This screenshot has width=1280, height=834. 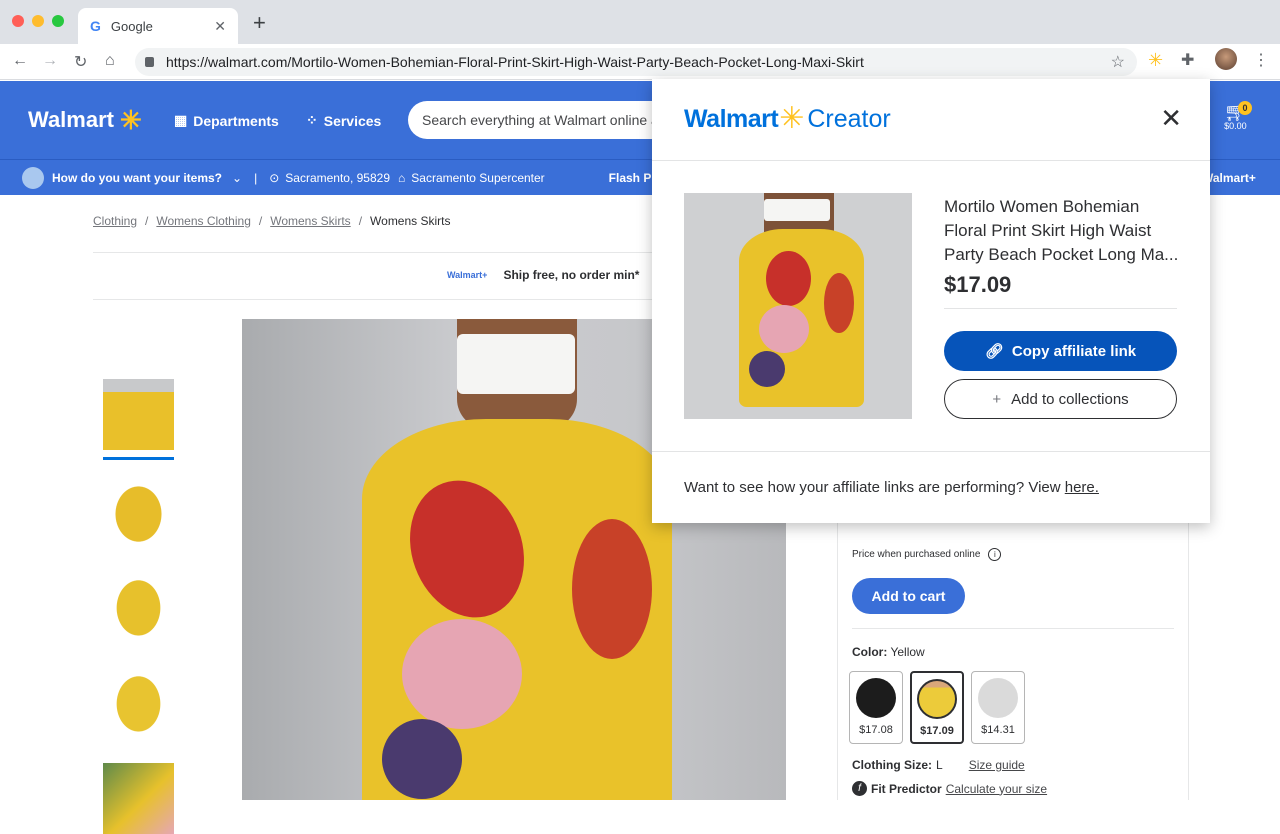 What do you see at coordinates (1082, 487) in the screenshot?
I see `performance-link: here.` at bounding box center [1082, 487].